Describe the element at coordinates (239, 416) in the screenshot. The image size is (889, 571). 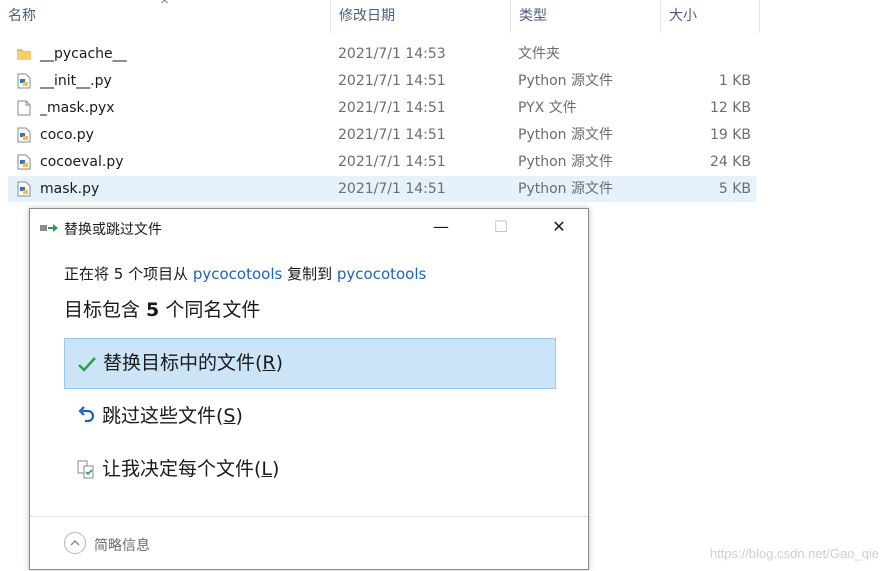
I see `skip-label-end: )` at that location.